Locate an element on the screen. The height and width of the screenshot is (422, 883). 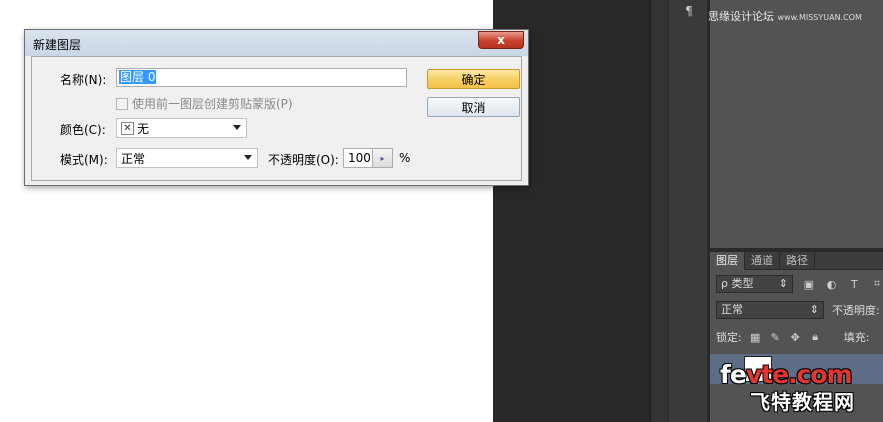
tab-paths: 路径 is located at coordinates (797, 261).